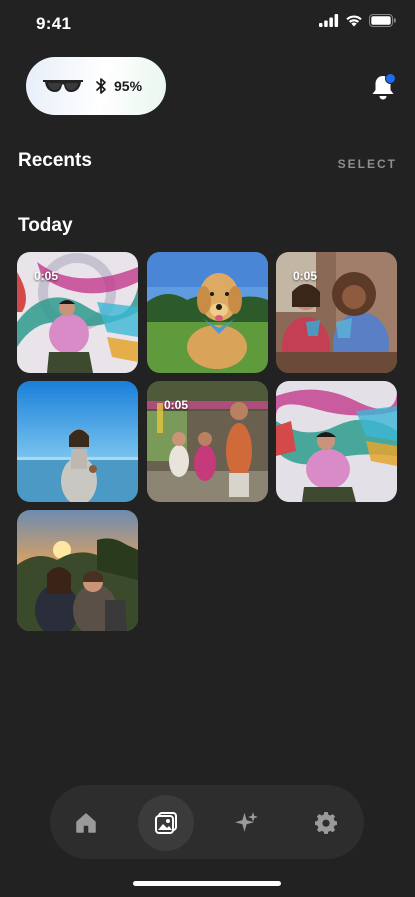  What do you see at coordinates (329, 20) in the screenshot?
I see `cellular-signal-icon` at bounding box center [329, 20].